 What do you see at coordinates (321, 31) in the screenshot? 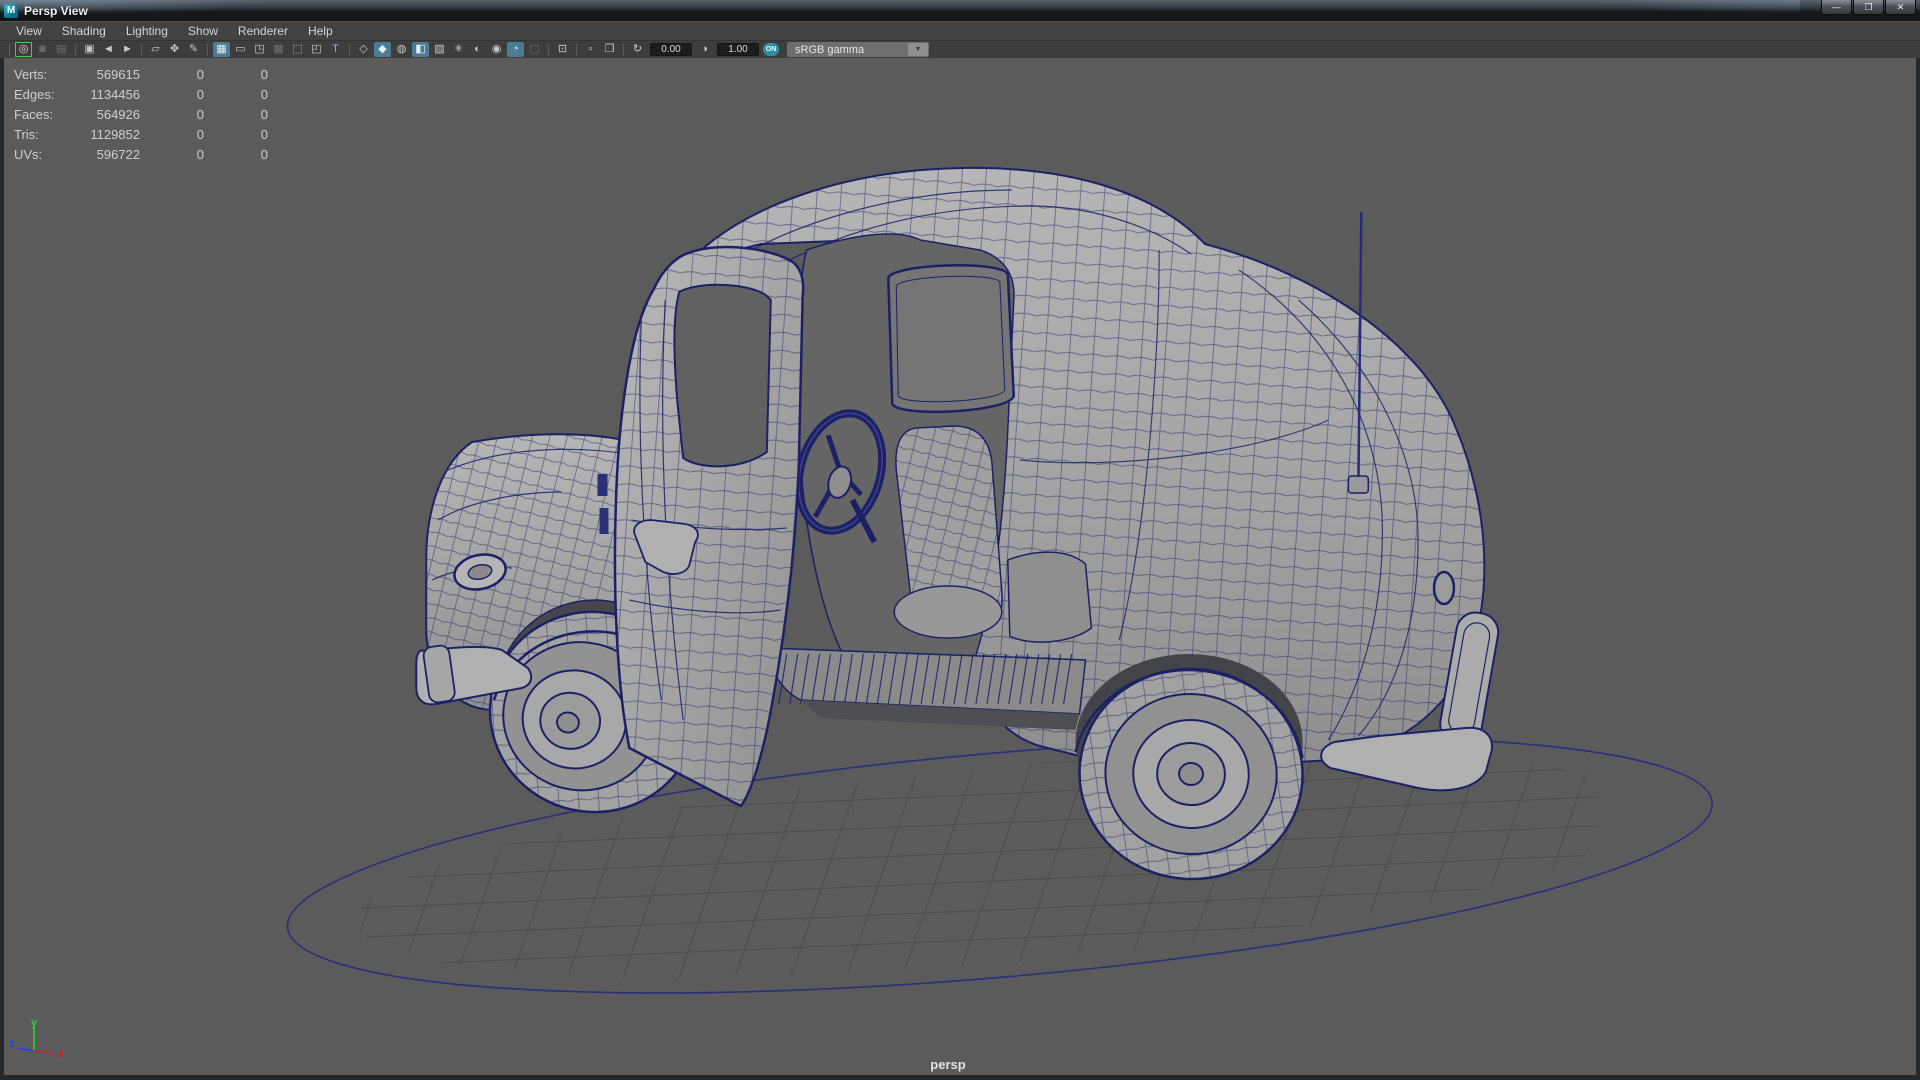
I see `menu-help: Help` at bounding box center [321, 31].